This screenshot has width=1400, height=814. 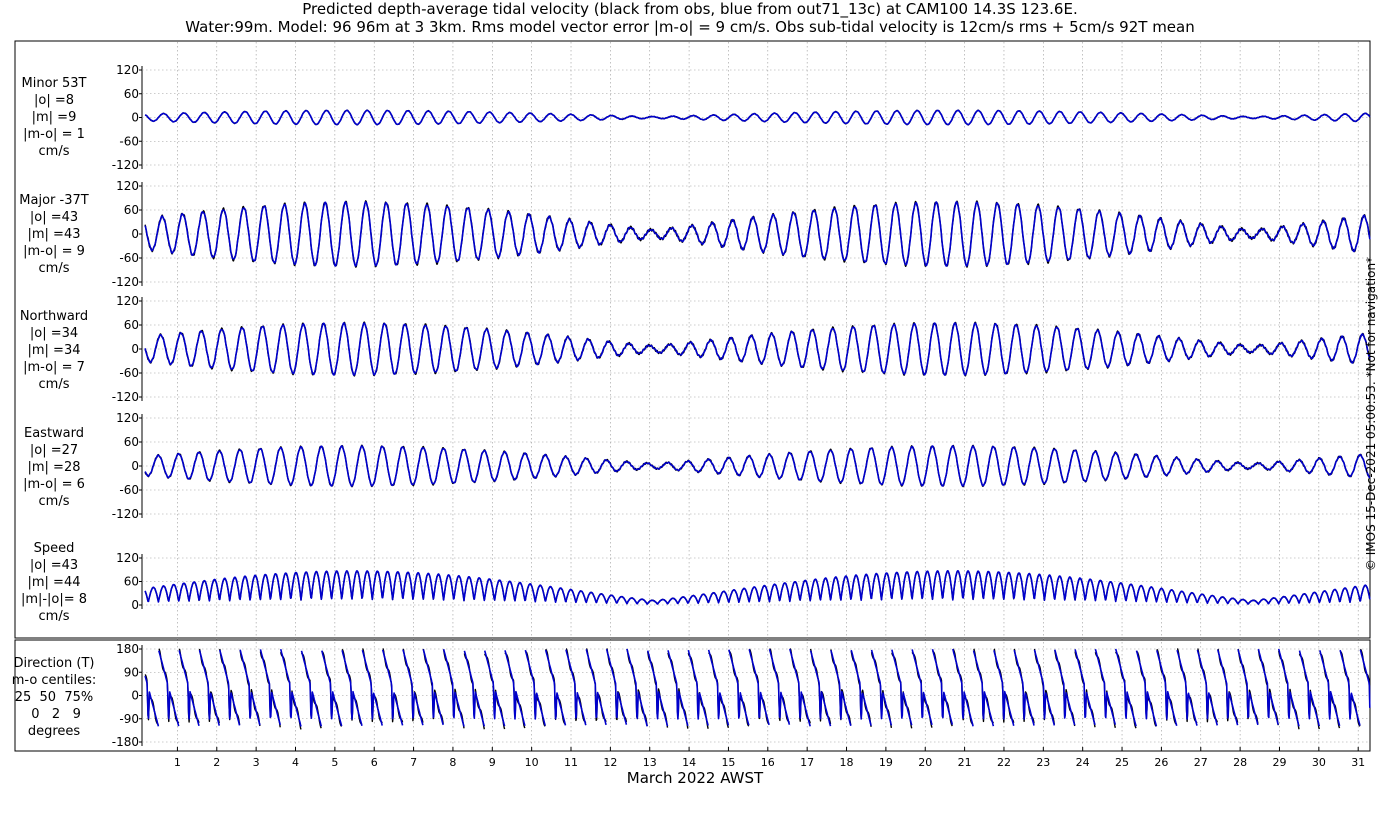 I want to click on x-axis-label: March 2022 AWST, so click(x=695, y=778).